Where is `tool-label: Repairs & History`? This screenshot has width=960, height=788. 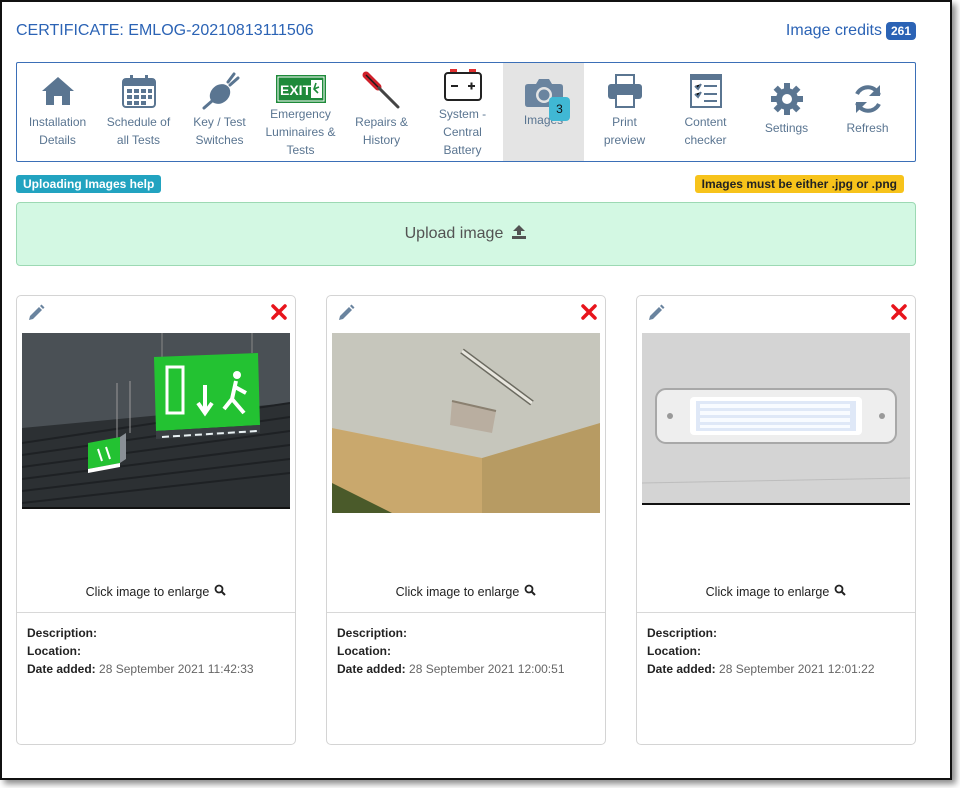
tool-label: Repairs & History is located at coordinates (381, 131).